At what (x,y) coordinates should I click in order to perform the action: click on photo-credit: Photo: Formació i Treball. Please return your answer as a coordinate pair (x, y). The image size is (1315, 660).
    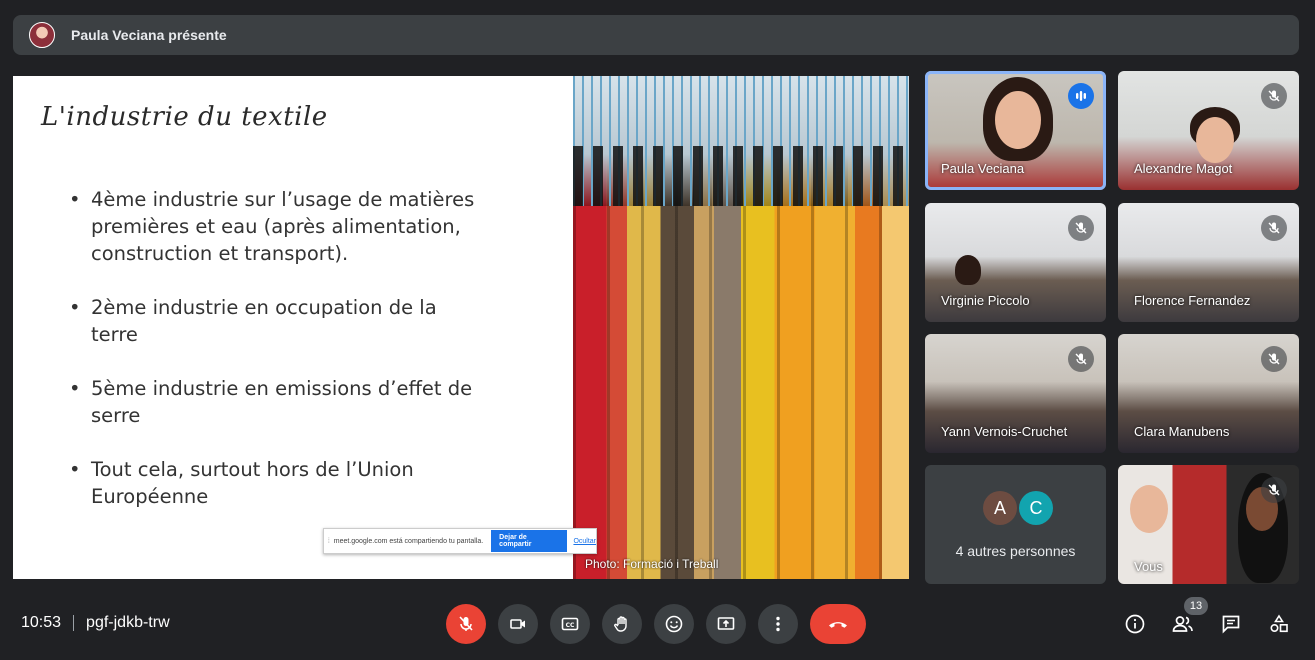
    Looking at the image, I should click on (652, 564).